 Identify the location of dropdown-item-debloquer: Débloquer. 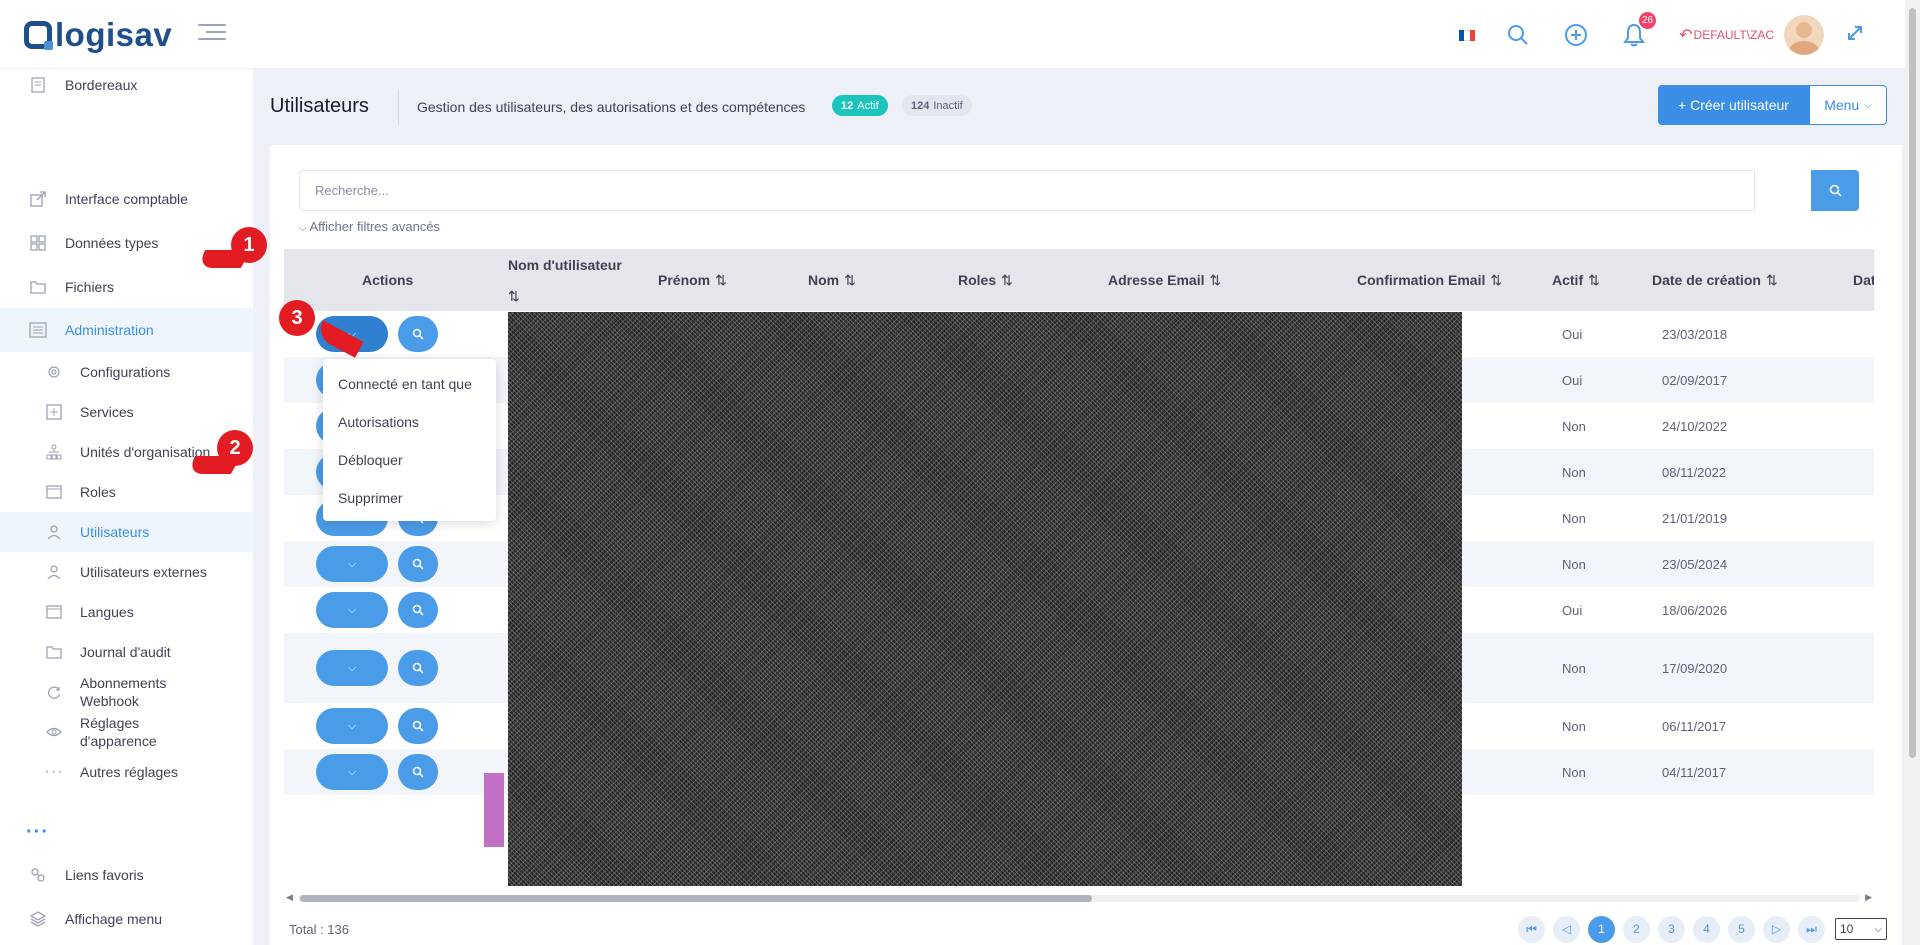
(409, 460).